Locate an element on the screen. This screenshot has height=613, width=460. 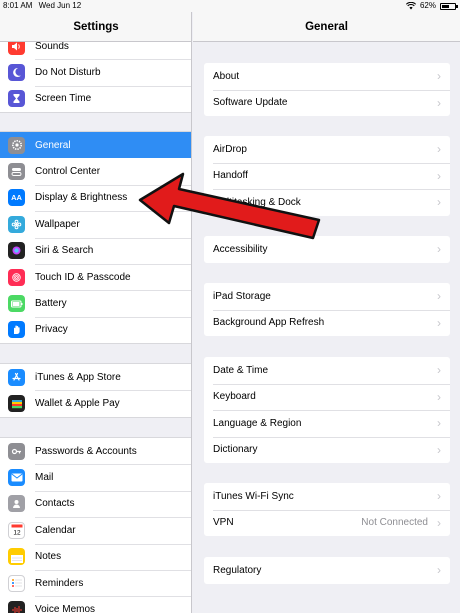
setting-label: Background App Refresh is located at coordinates (269, 323).